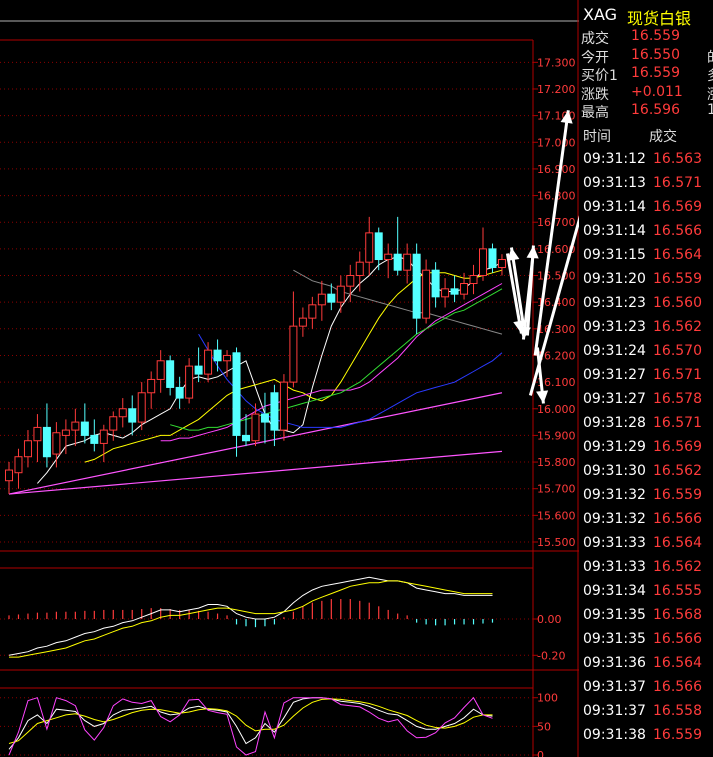 The width and height of the screenshot is (713, 757). Describe the element at coordinates (250, 723) in the screenshot. I see `osc-k-line` at that location.